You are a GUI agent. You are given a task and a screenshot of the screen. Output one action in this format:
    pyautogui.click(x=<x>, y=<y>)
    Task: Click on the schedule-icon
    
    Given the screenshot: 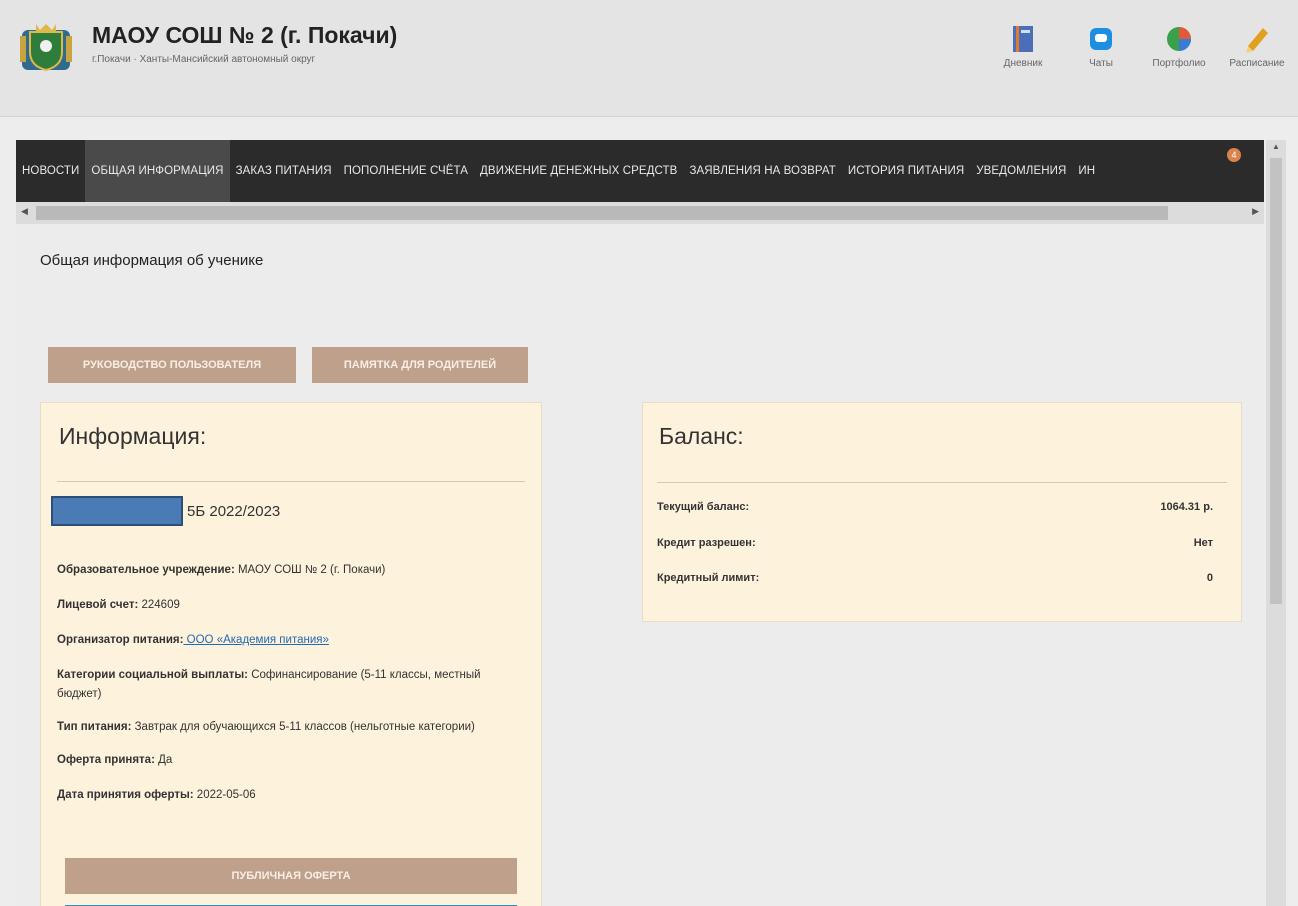 What is the action you would take?
    pyautogui.click(x=1257, y=40)
    